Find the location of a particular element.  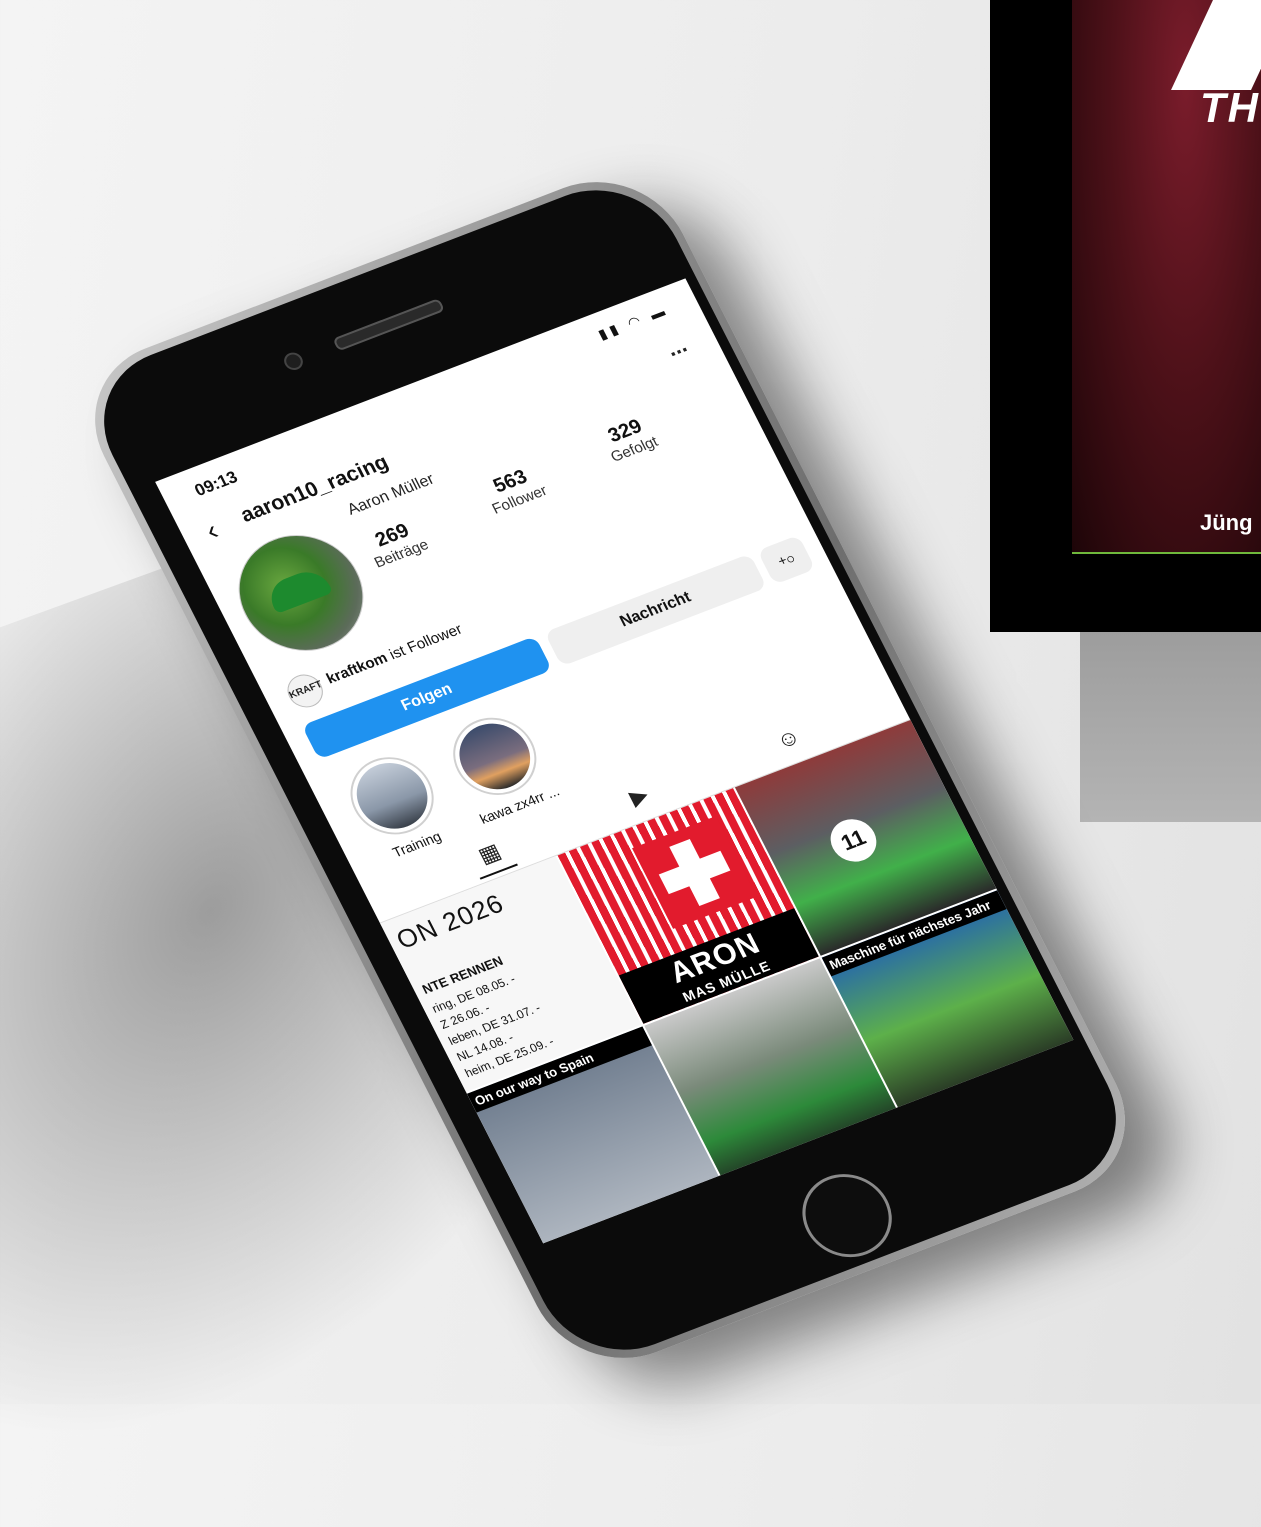

highlight-training: Training is located at coordinates (397, 806).